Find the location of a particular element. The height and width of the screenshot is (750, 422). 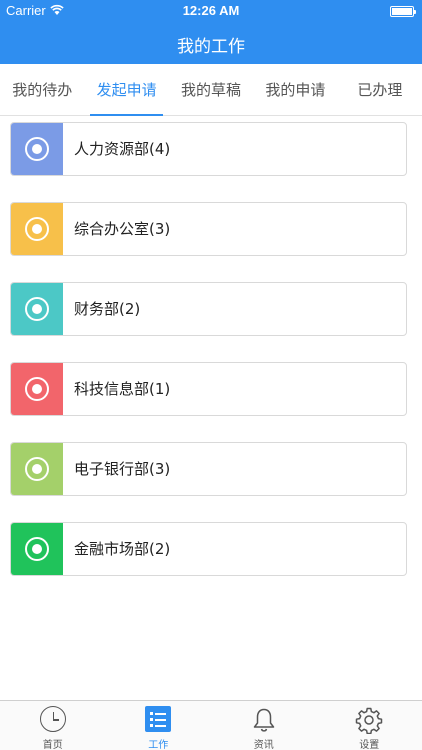

status-time: 12:26 AM is located at coordinates (211, 10).